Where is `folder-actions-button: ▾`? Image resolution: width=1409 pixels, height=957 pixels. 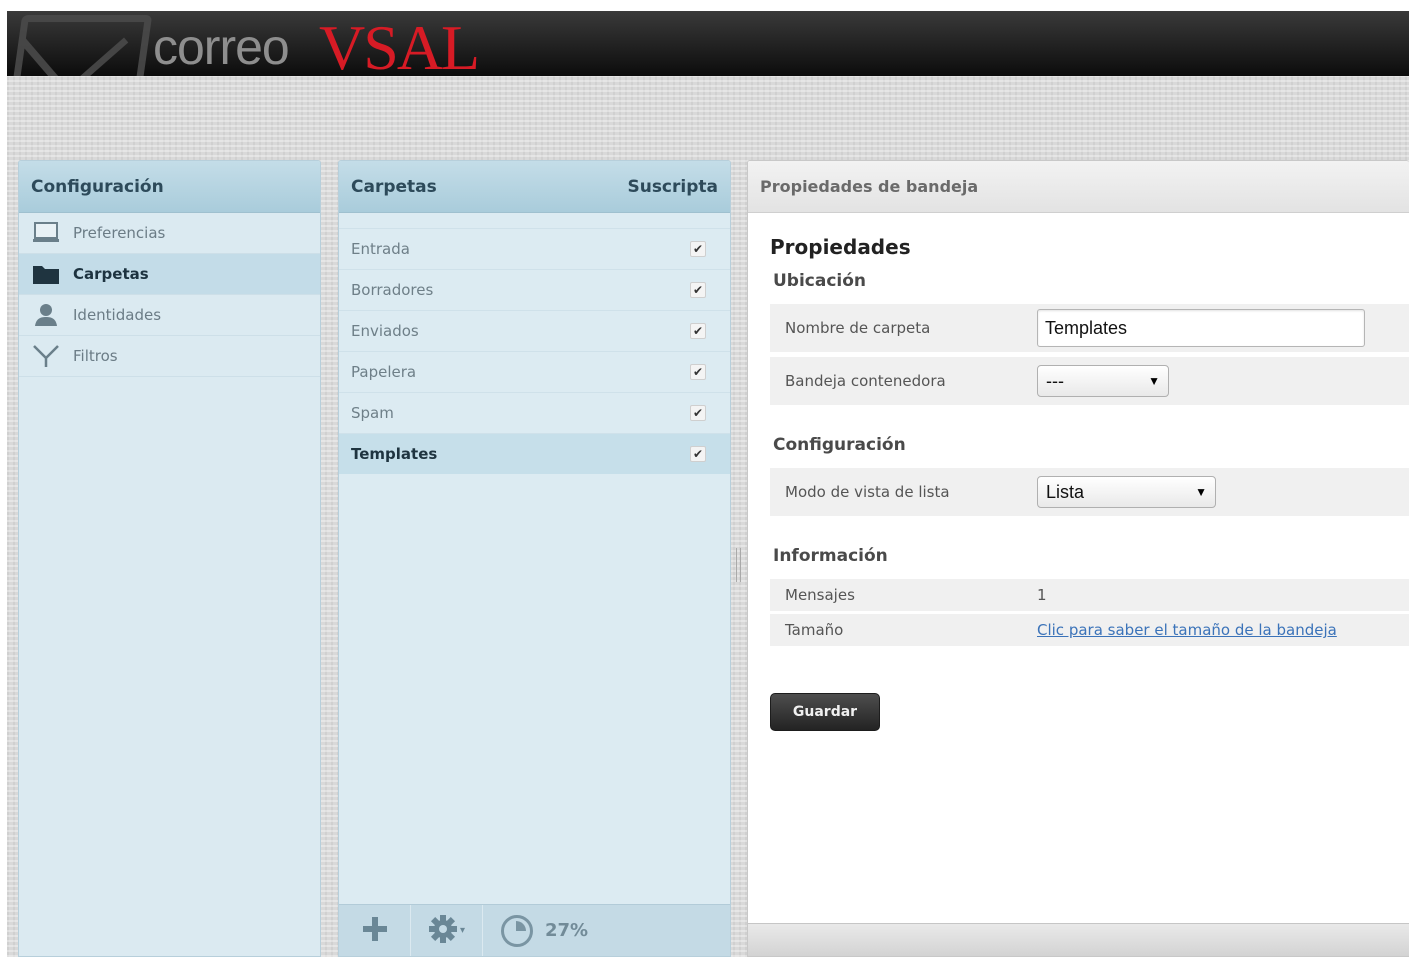 folder-actions-button: ▾ is located at coordinates (447, 930).